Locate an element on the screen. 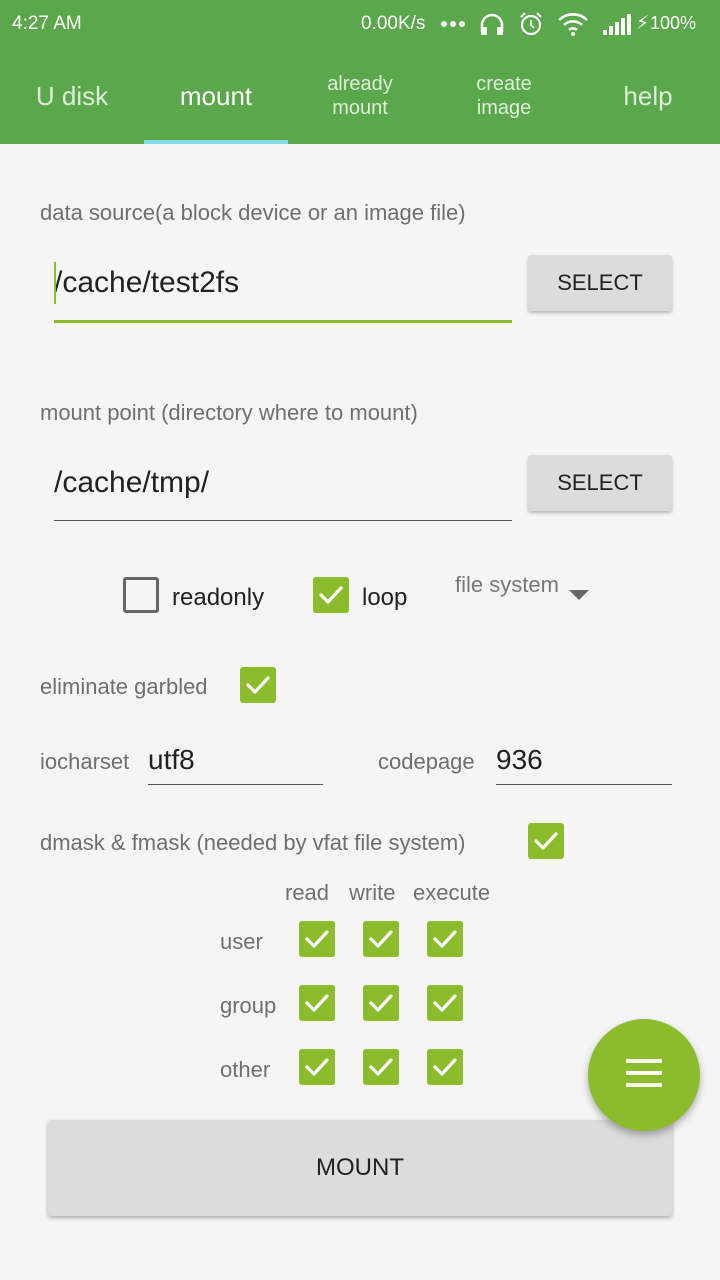 The width and height of the screenshot is (720, 1280). file-system-dropdown: file system is located at coordinates (525, 588).